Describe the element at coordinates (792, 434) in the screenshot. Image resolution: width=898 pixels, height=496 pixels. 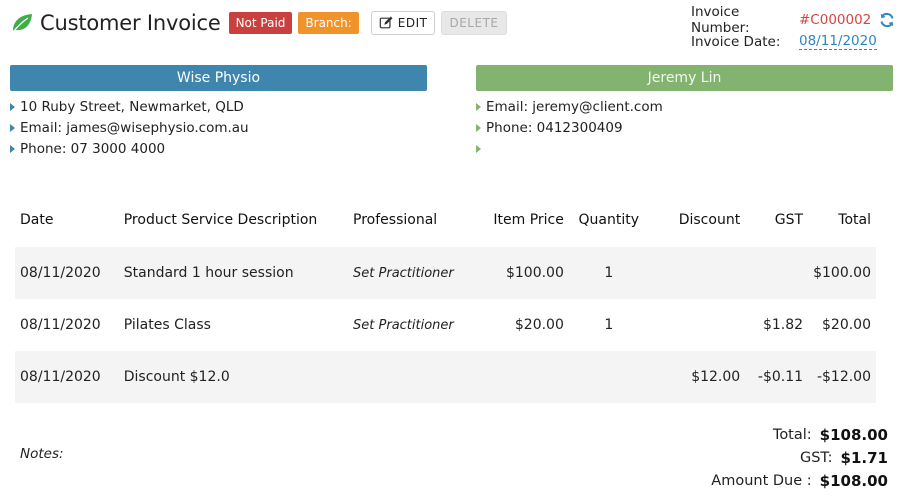
I see `total-label: Total:` at that location.